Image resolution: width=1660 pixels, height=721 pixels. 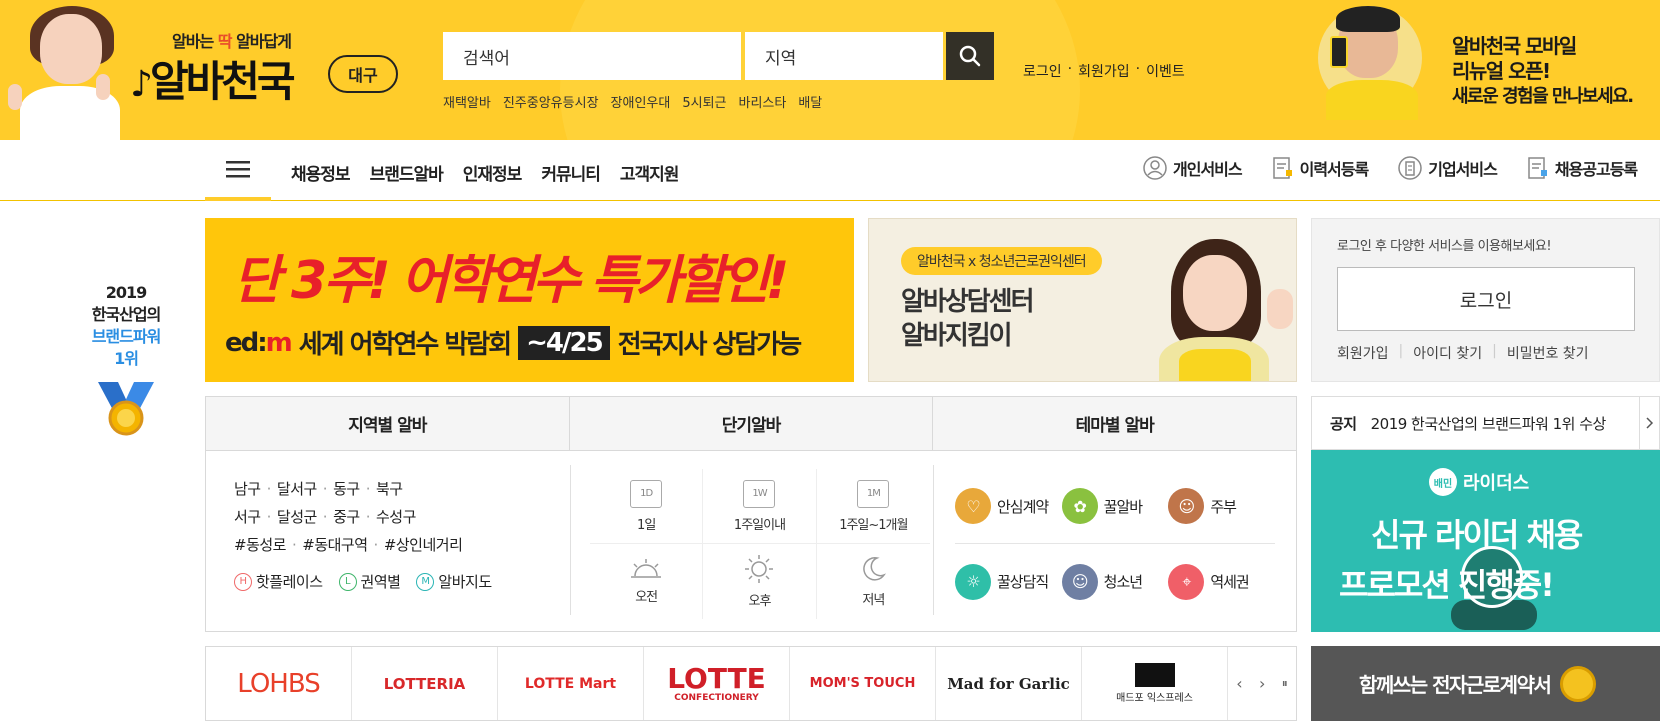 What do you see at coordinates (968, 302) in the screenshot?
I see `center-title-line1: 알바상담센터` at bounding box center [968, 302].